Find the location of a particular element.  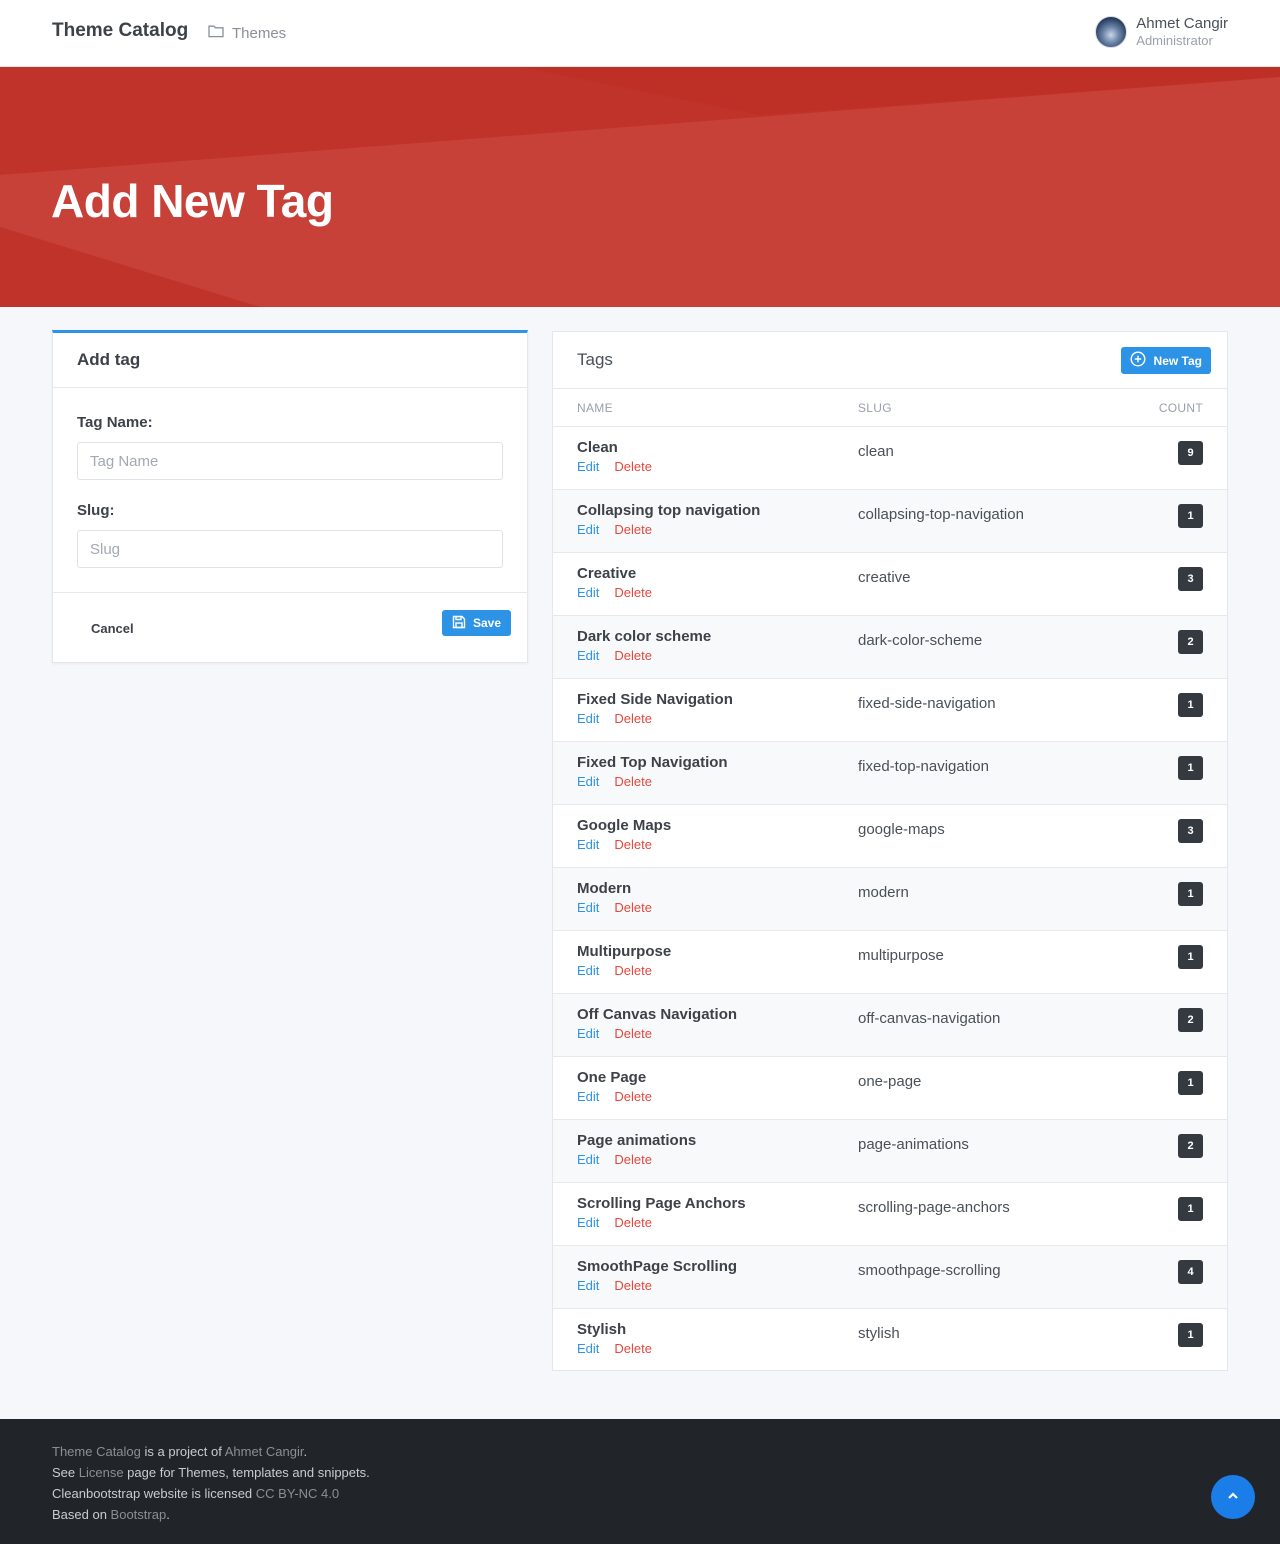

tag-slug: clean is located at coordinates (876, 451).